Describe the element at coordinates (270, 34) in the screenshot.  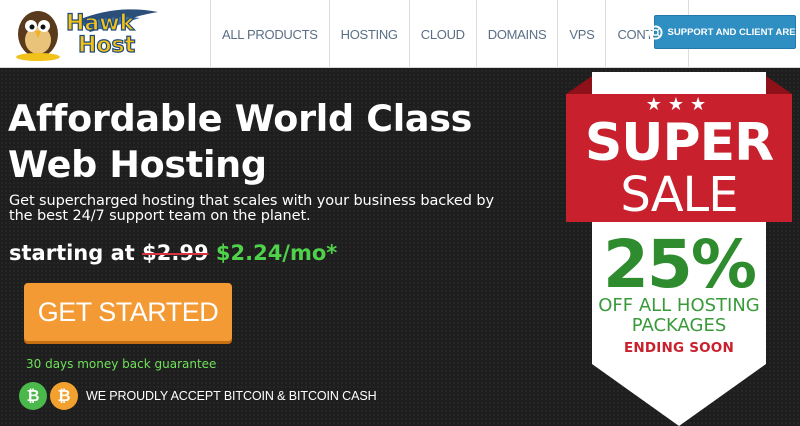
I see `nav-item-all-products: ALL PRODUCTS` at that location.